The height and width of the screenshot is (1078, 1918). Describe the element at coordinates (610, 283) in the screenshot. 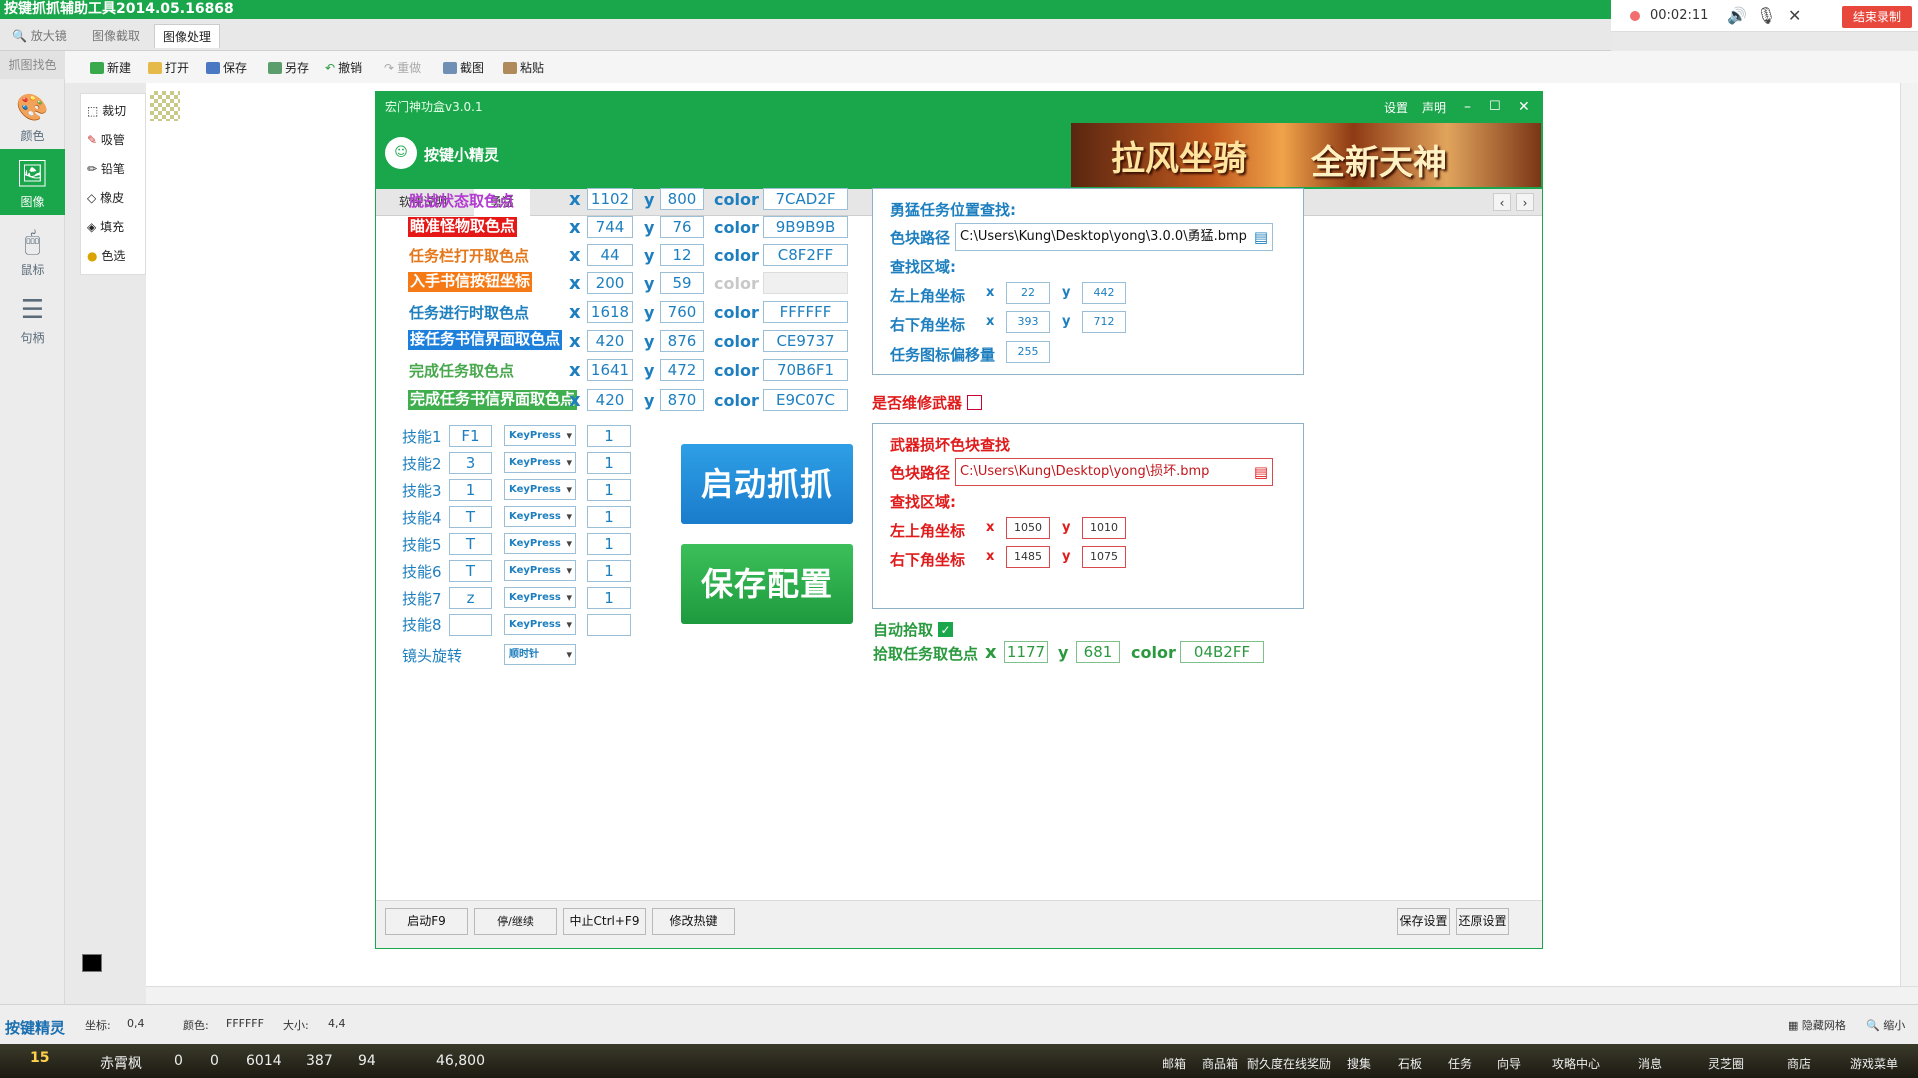

I see `x-field: 200` at that location.